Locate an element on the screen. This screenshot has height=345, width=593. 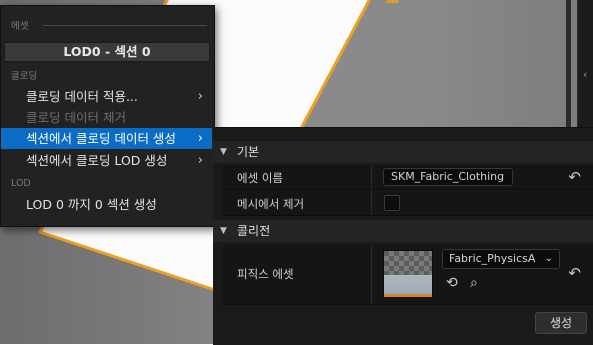
category-collision: ▼ 콜리전 is located at coordinates (403, 231).